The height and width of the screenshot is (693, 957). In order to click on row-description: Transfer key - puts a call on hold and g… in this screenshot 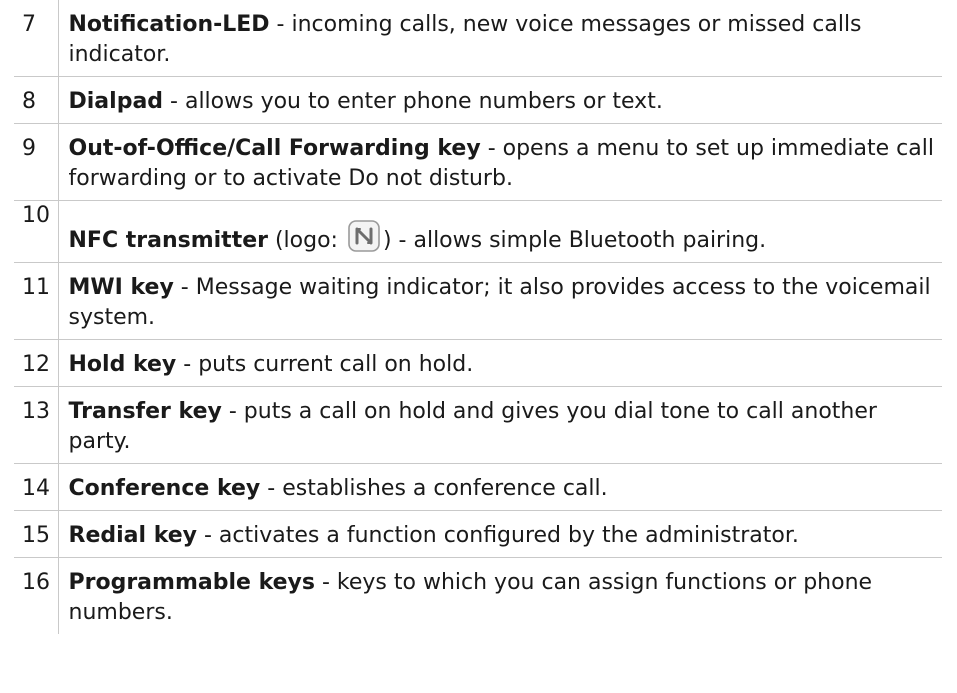, I will do `click(500, 425)`.